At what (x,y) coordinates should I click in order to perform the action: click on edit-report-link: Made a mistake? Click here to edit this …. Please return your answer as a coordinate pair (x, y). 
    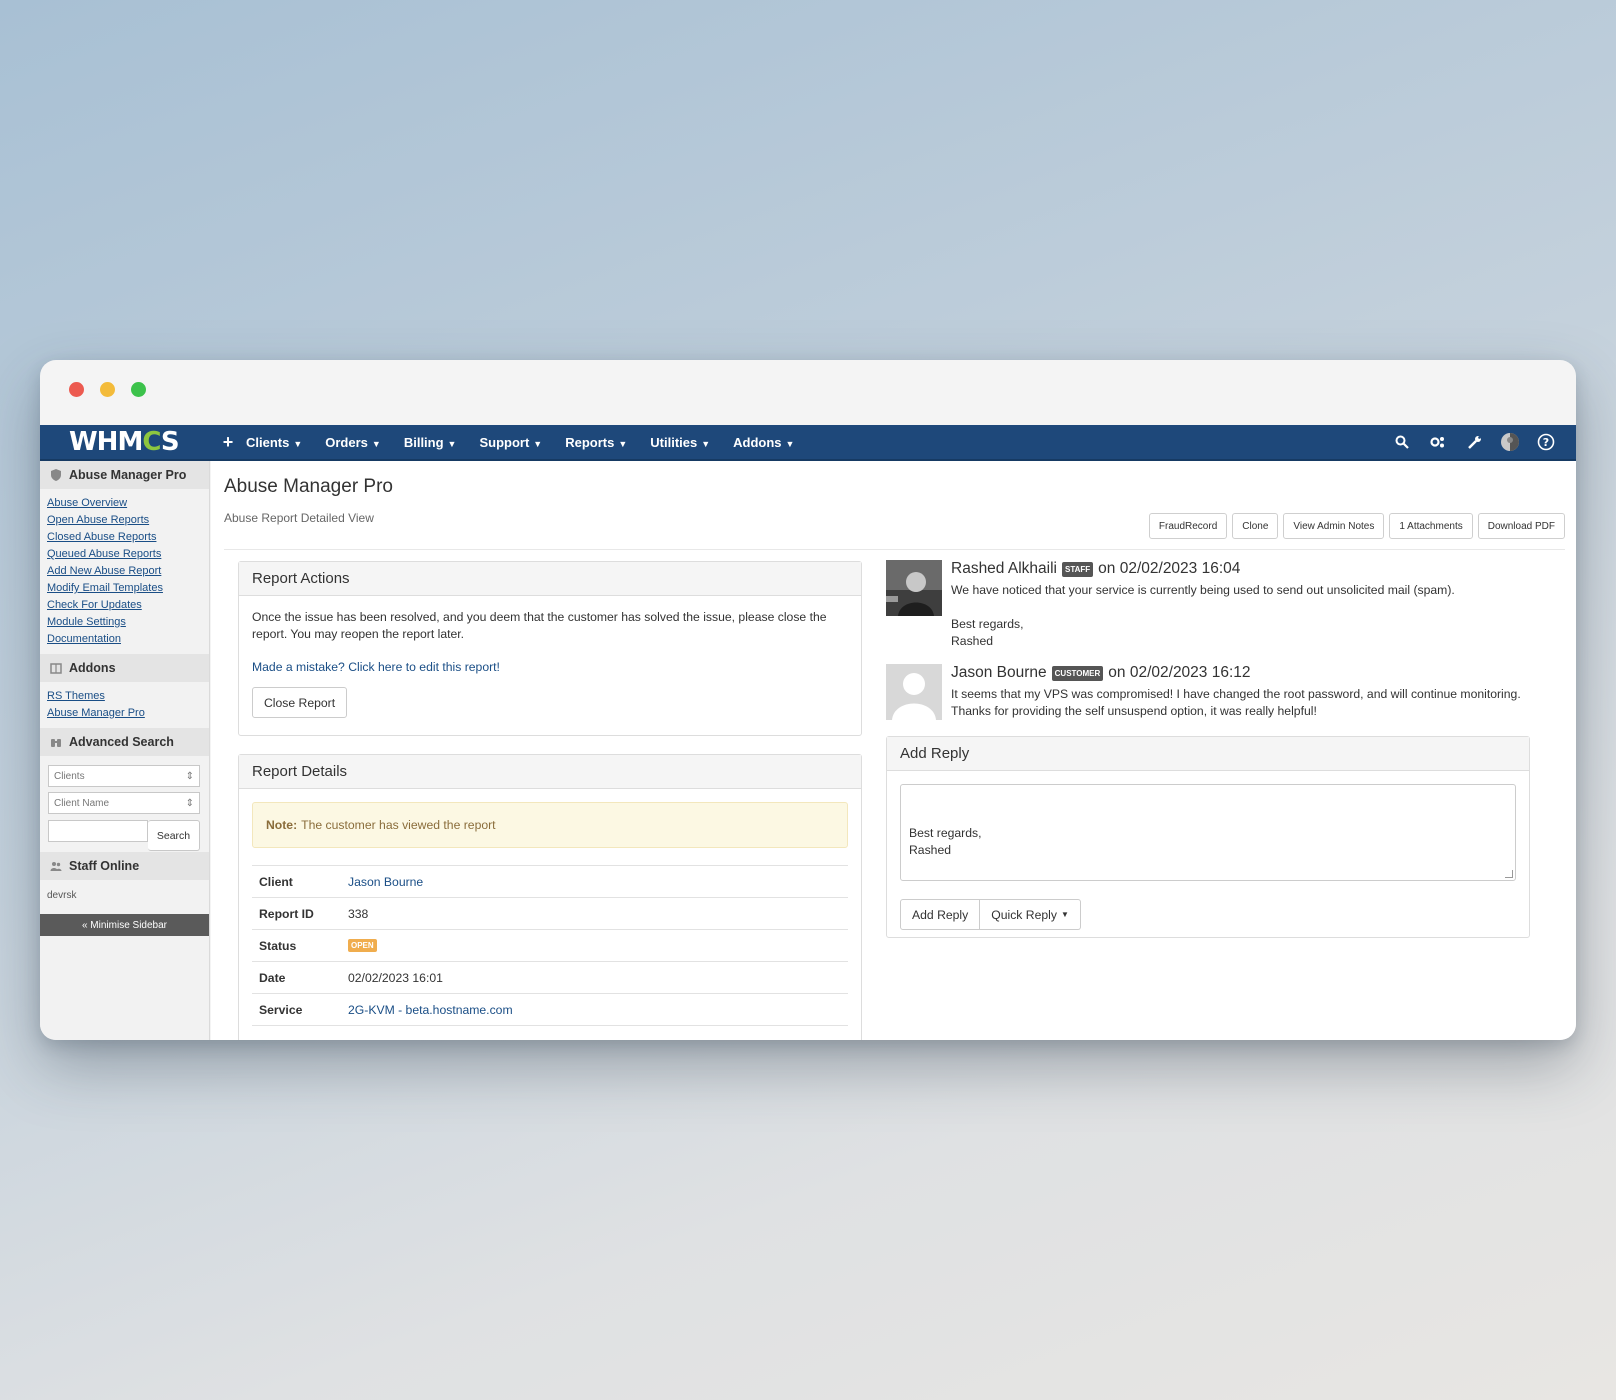
    Looking at the image, I should click on (550, 667).